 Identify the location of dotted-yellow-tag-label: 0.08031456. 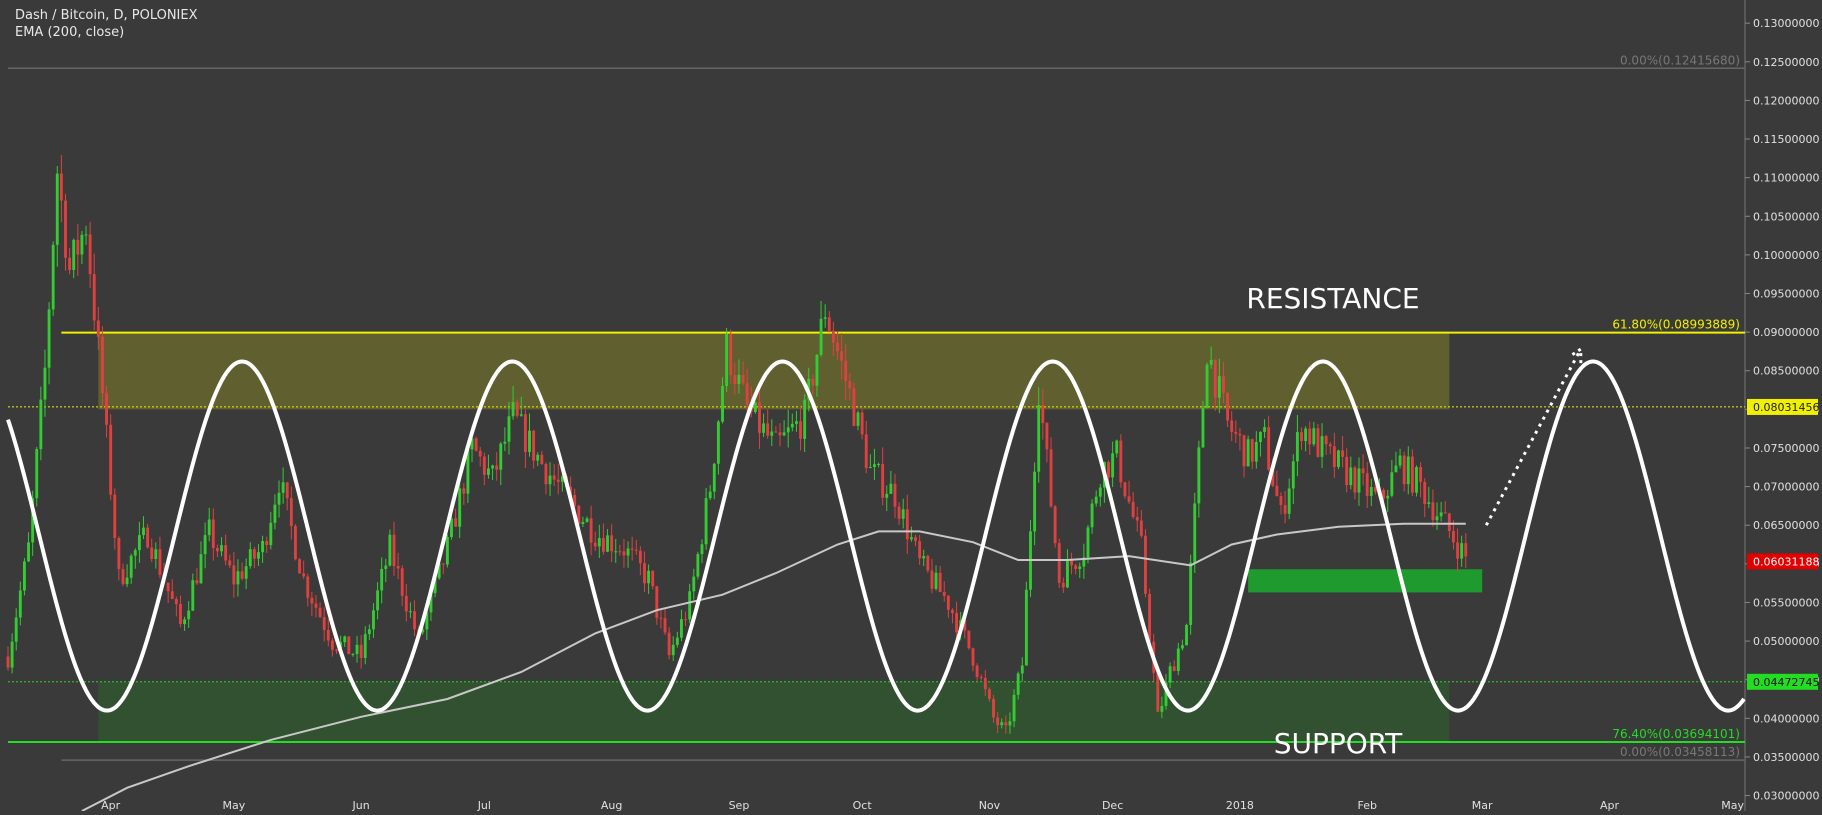
(1786, 407).